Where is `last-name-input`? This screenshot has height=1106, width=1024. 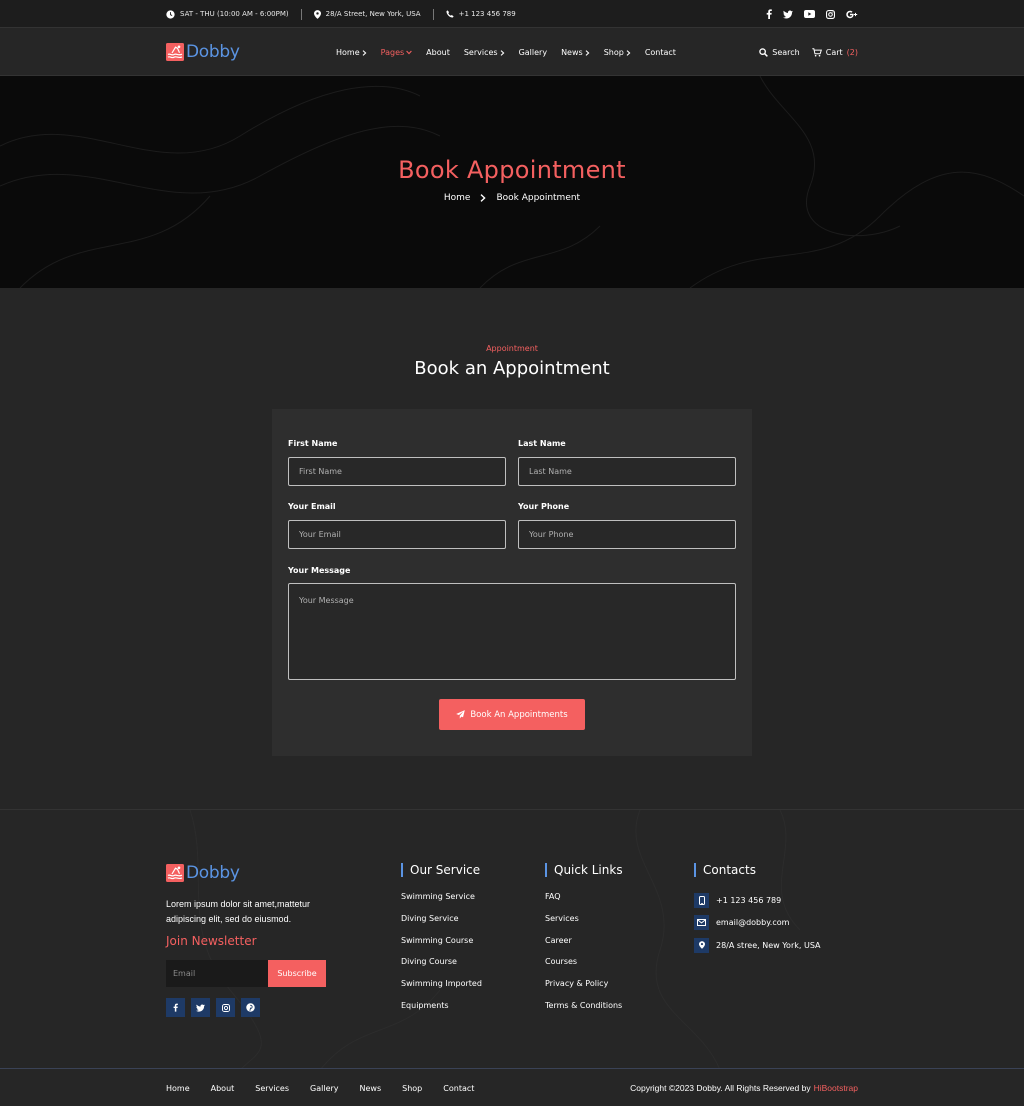
last-name-input is located at coordinates (627, 471).